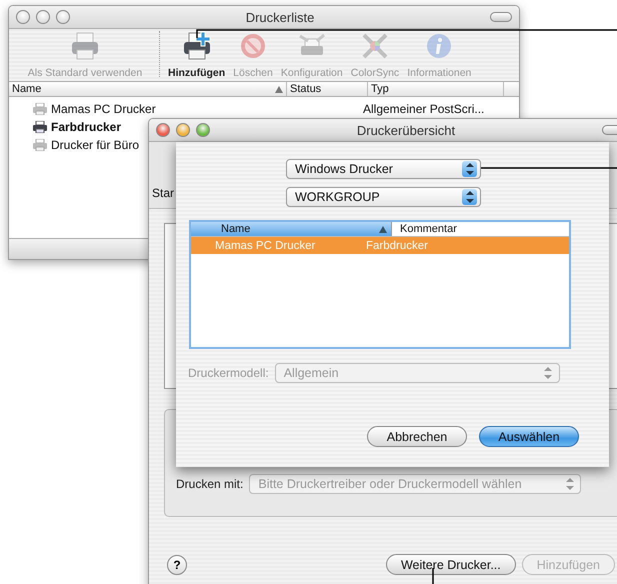  Describe the element at coordinates (95, 145) in the screenshot. I see `table-cell: Drucker für Büro` at that location.